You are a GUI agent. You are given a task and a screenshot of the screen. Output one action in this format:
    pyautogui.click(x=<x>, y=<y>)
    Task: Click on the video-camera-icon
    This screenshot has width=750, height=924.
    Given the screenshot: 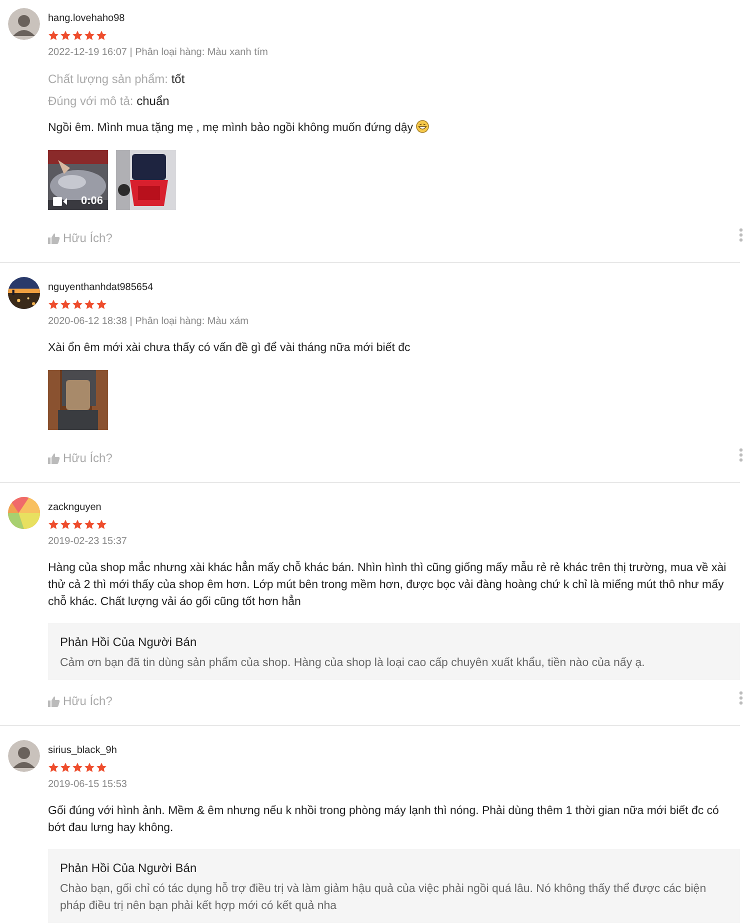 What is the action you would take?
    pyautogui.click(x=60, y=201)
    